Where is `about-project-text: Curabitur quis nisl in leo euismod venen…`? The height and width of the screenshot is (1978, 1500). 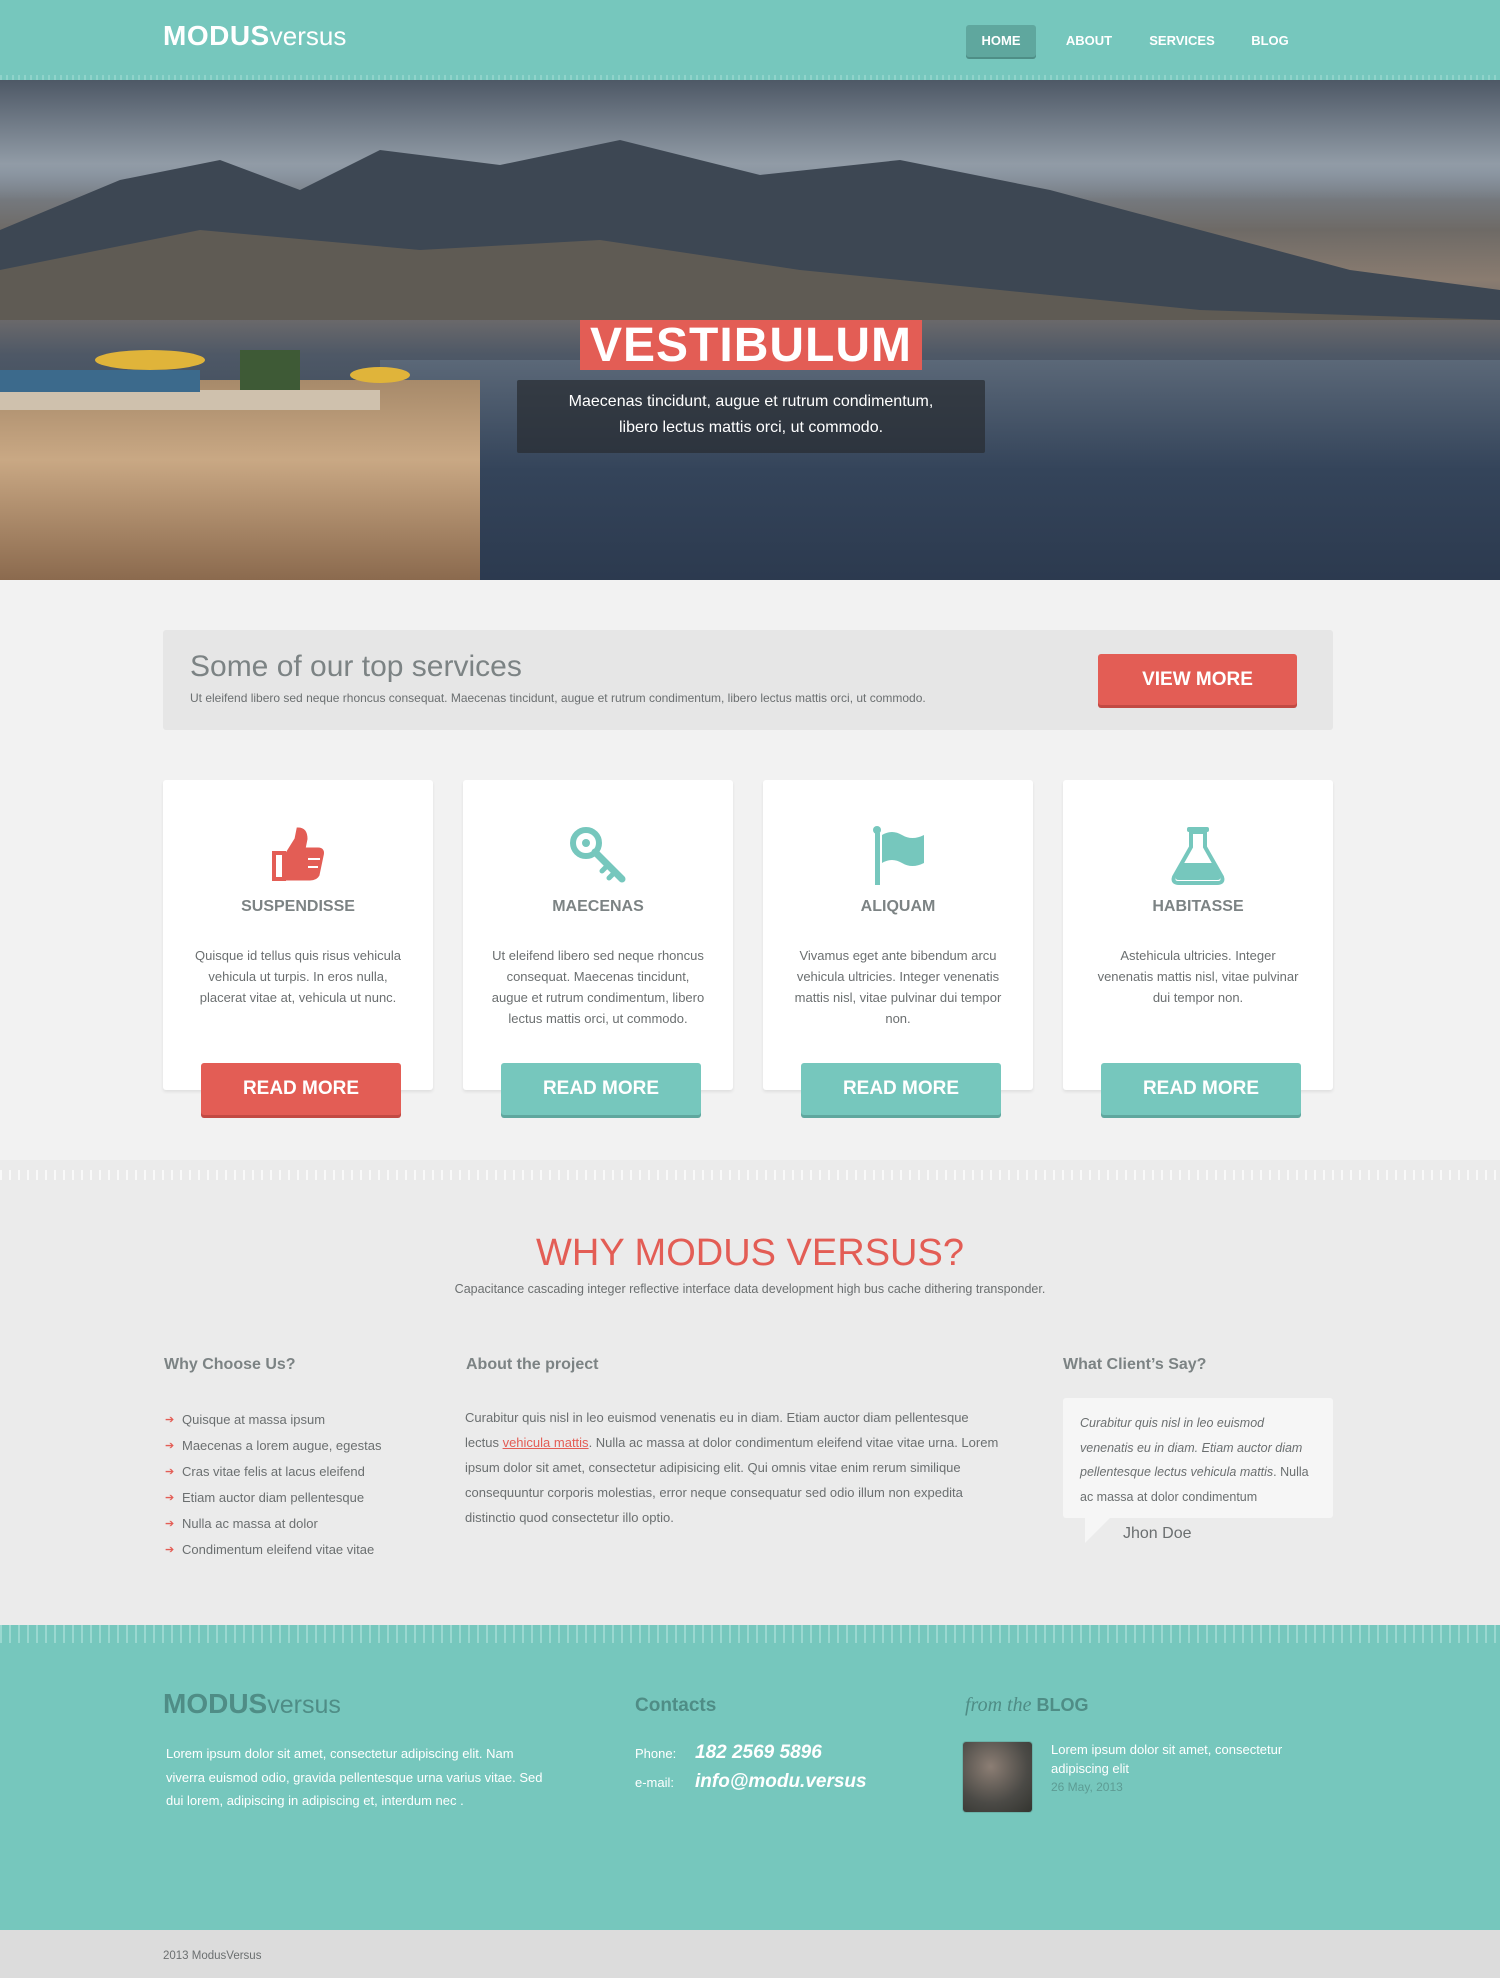 about-project-text: Curabitur quis nisl in leo euismod venen… is located at coordinates (732, 1467).